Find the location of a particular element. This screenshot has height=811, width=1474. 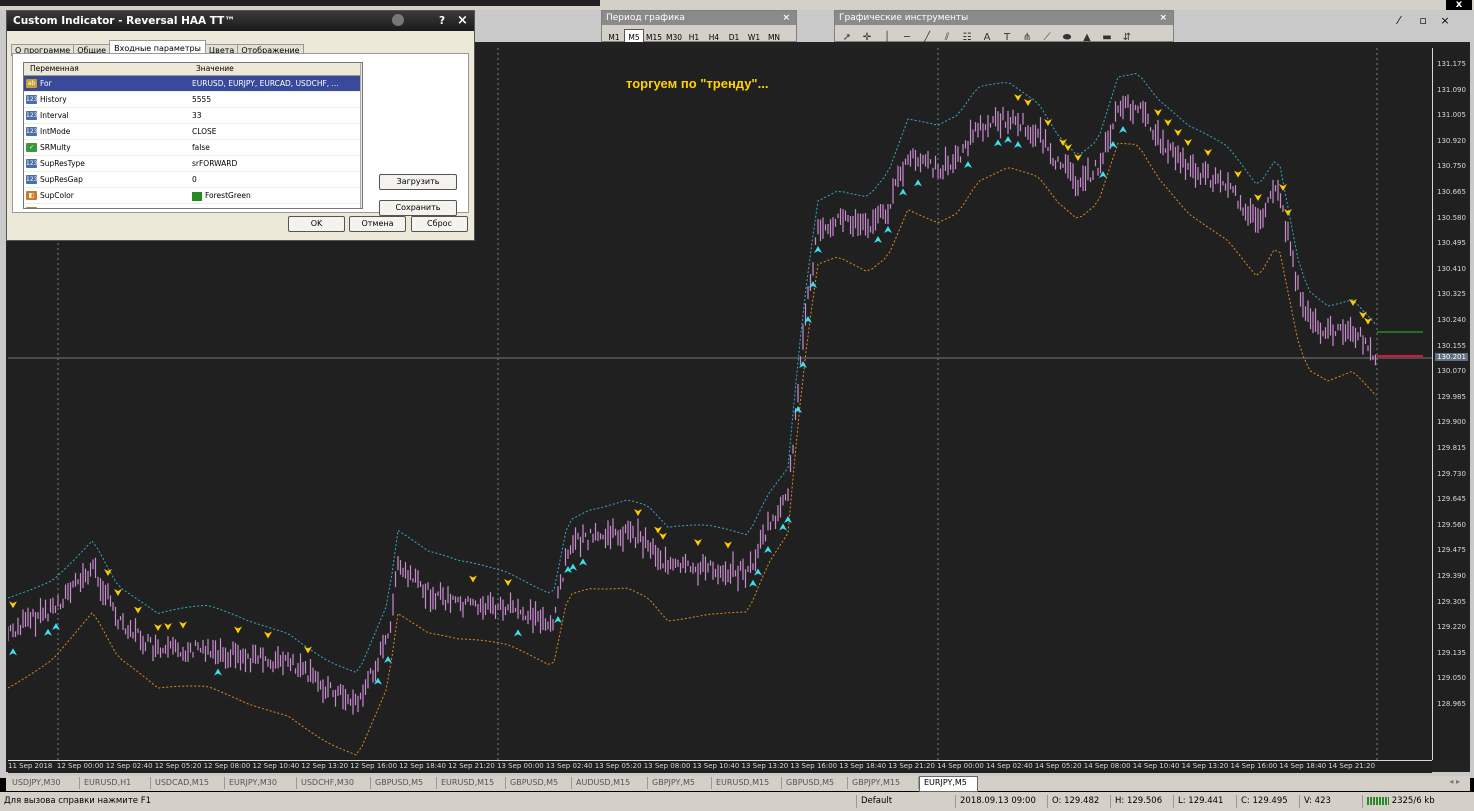

symbol-tab: GBPJPY,M15 is located at coordinates (883, 783).